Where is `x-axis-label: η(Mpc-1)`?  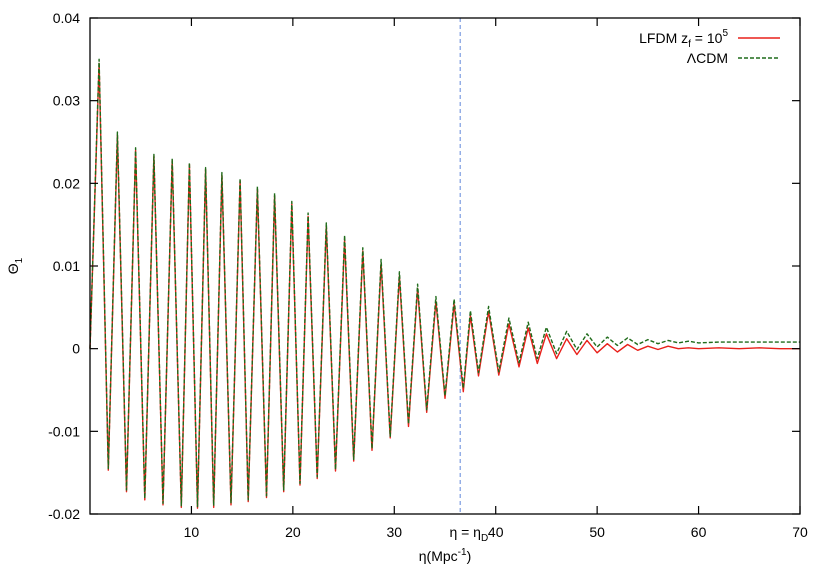 x-axis-label: η(Mpc-1) is located at coordinates (445, 555).